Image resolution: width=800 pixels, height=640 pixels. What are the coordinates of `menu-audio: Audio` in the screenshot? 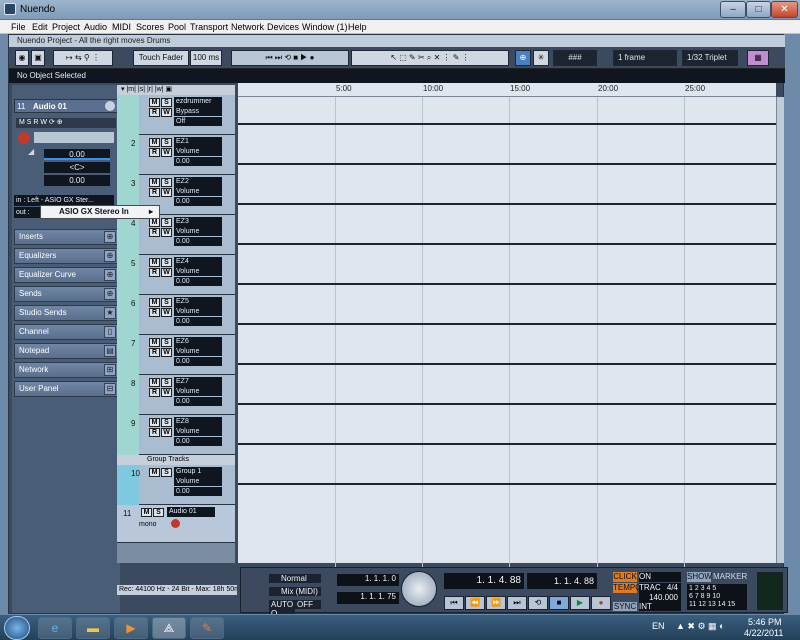 It's located at (95, 27).